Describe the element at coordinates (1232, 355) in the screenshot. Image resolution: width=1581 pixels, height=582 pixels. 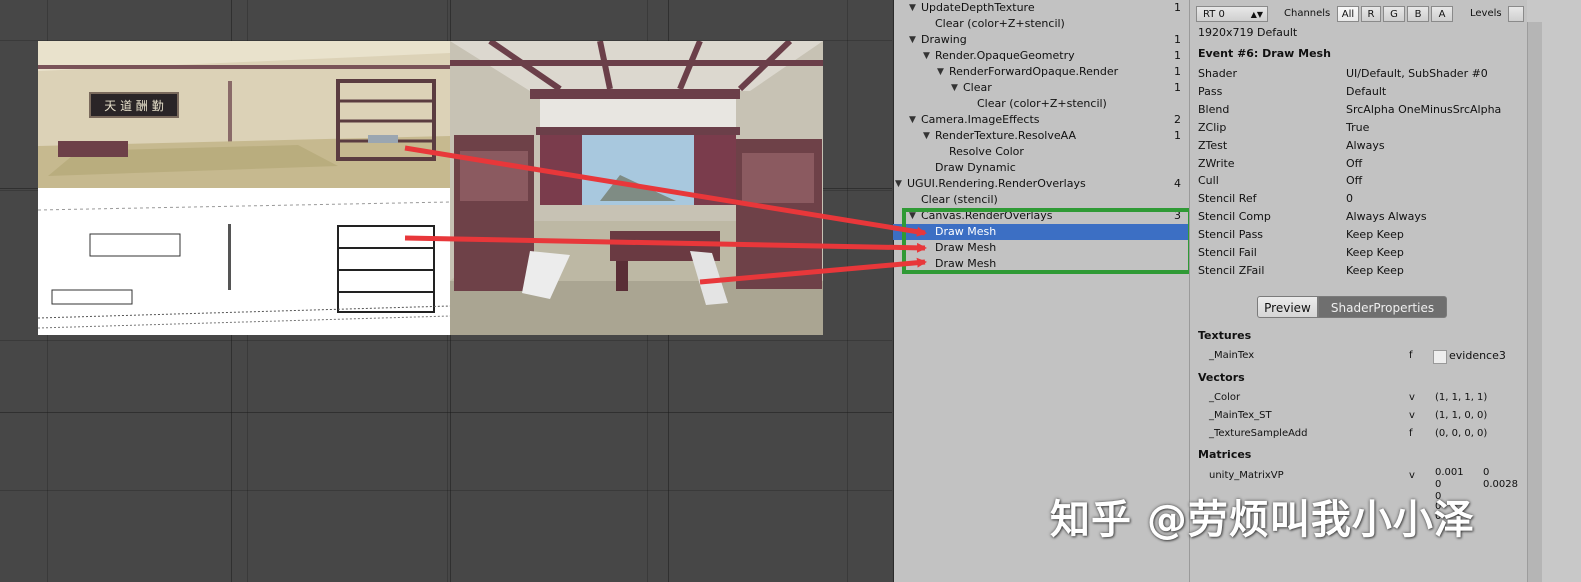
I see `texture-name: _MainTex` at that location.